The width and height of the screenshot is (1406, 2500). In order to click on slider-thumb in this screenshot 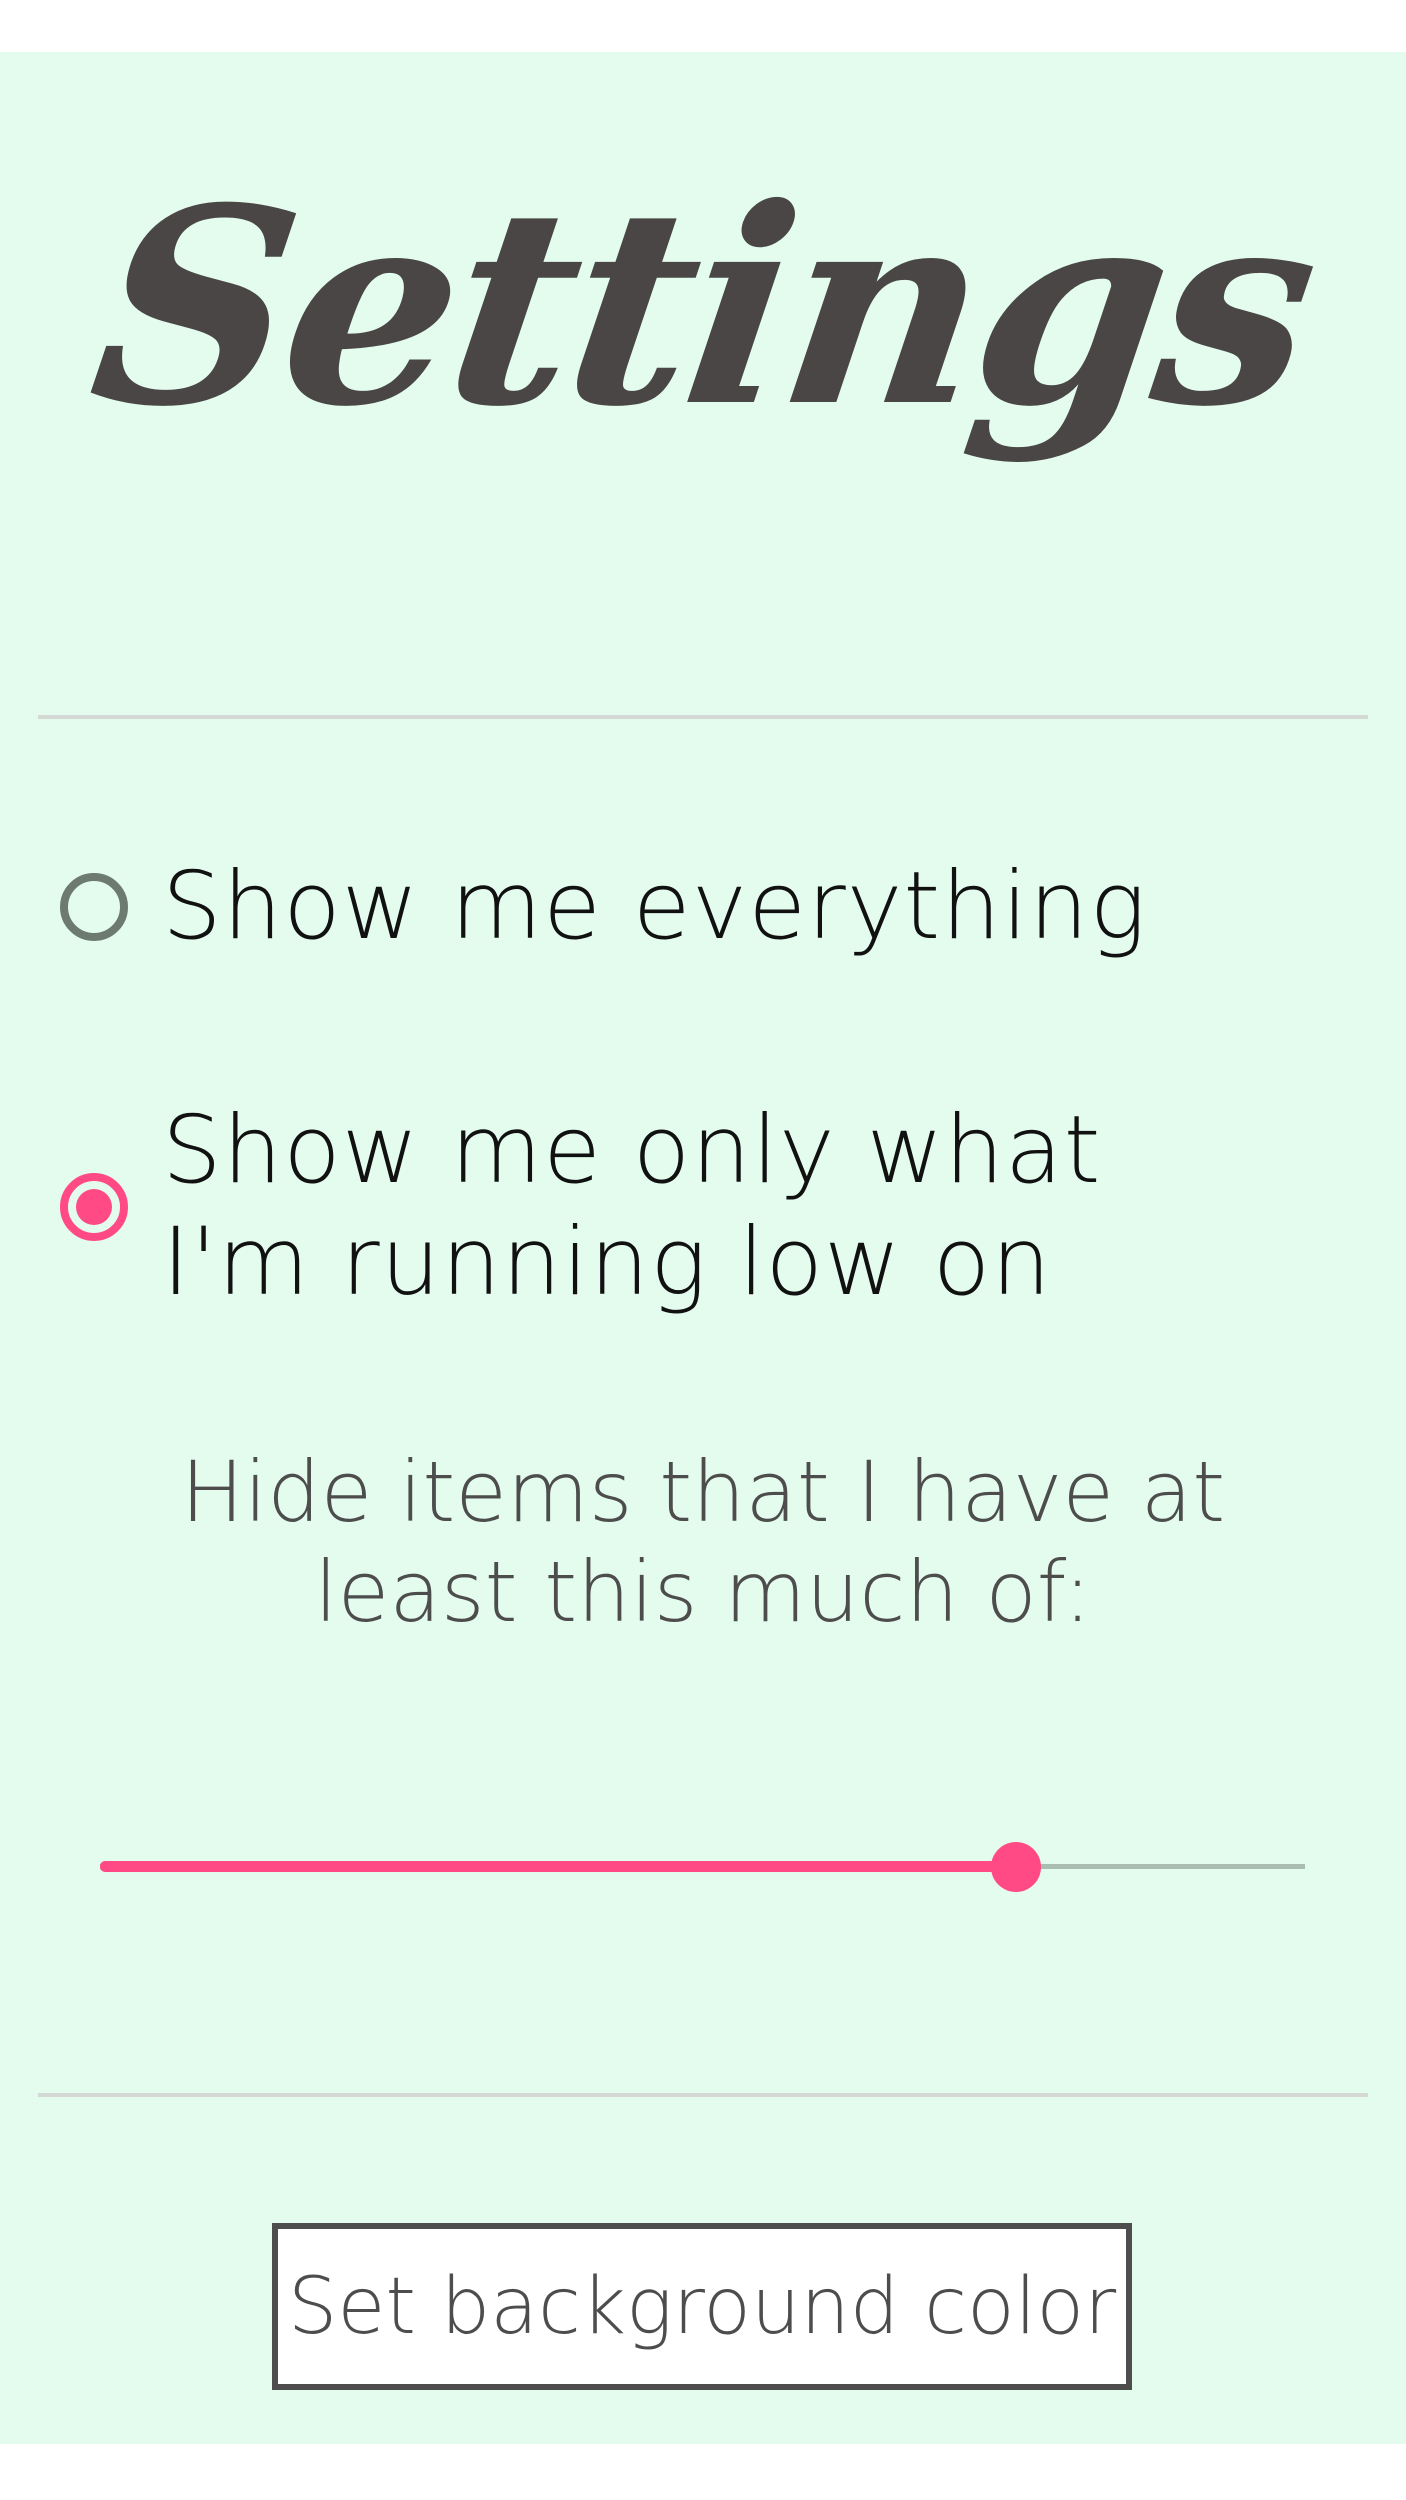, I will do `click(1015, 1867)`.